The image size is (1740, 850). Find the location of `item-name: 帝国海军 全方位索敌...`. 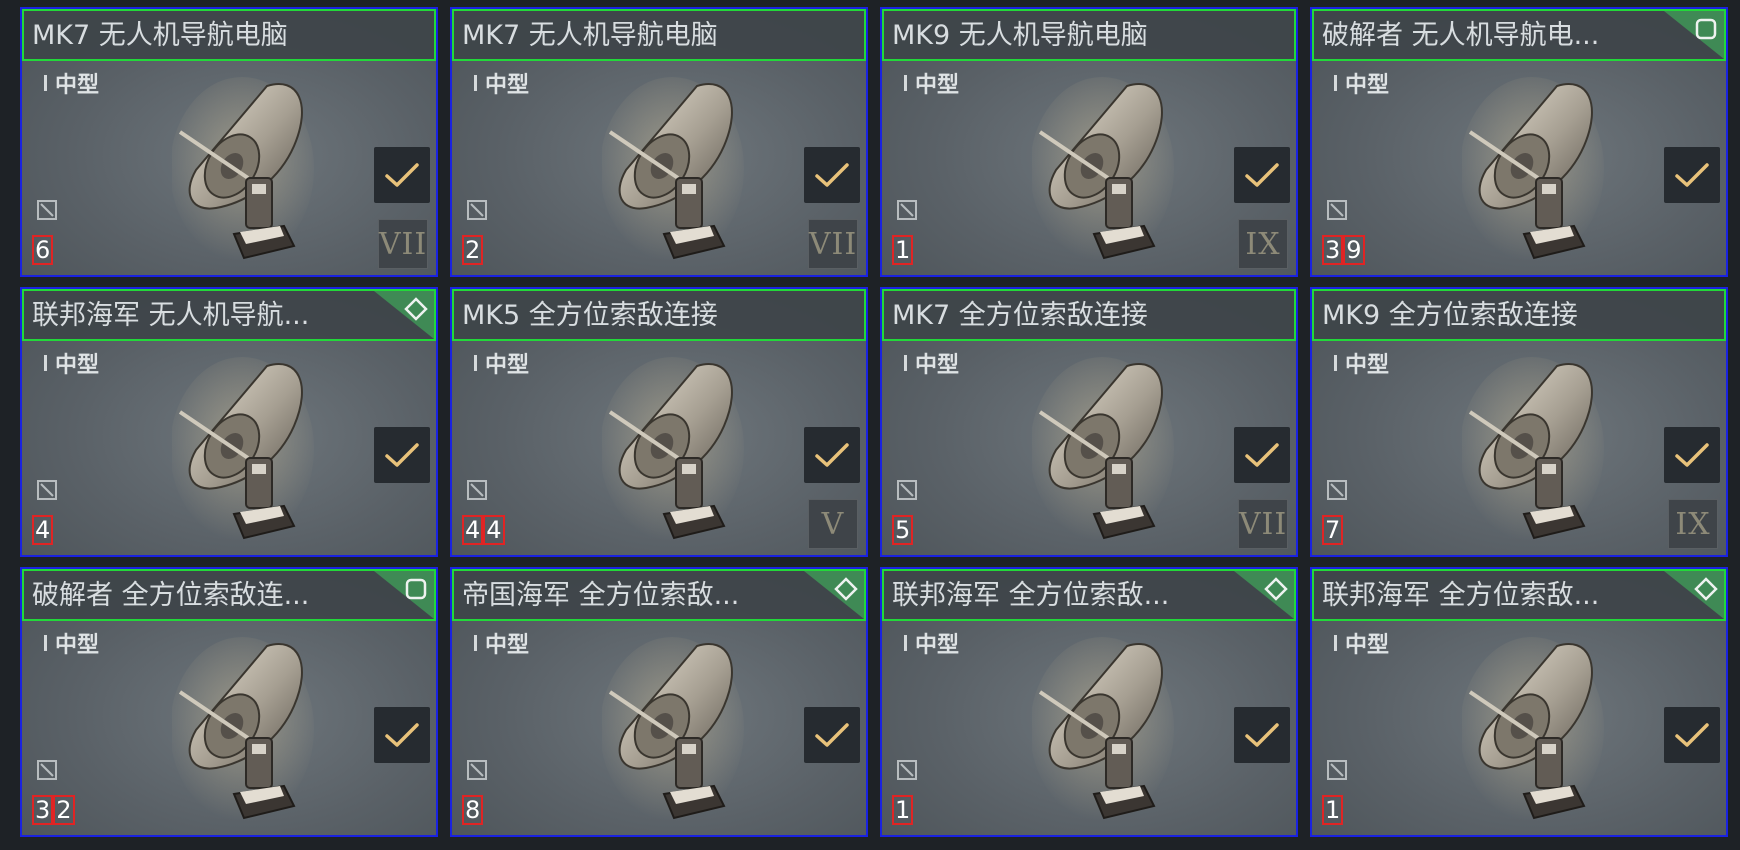

item-name: 帝国海军 全方位索敌... is located at coordinates (601, 595).